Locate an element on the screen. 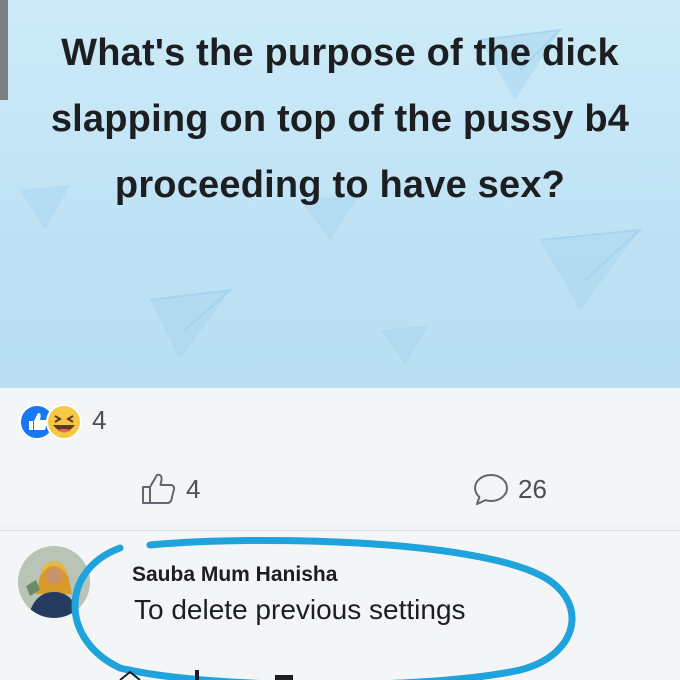 This screenshot has width=680, height=680. avatar-image is located at coordinates (54, 582).